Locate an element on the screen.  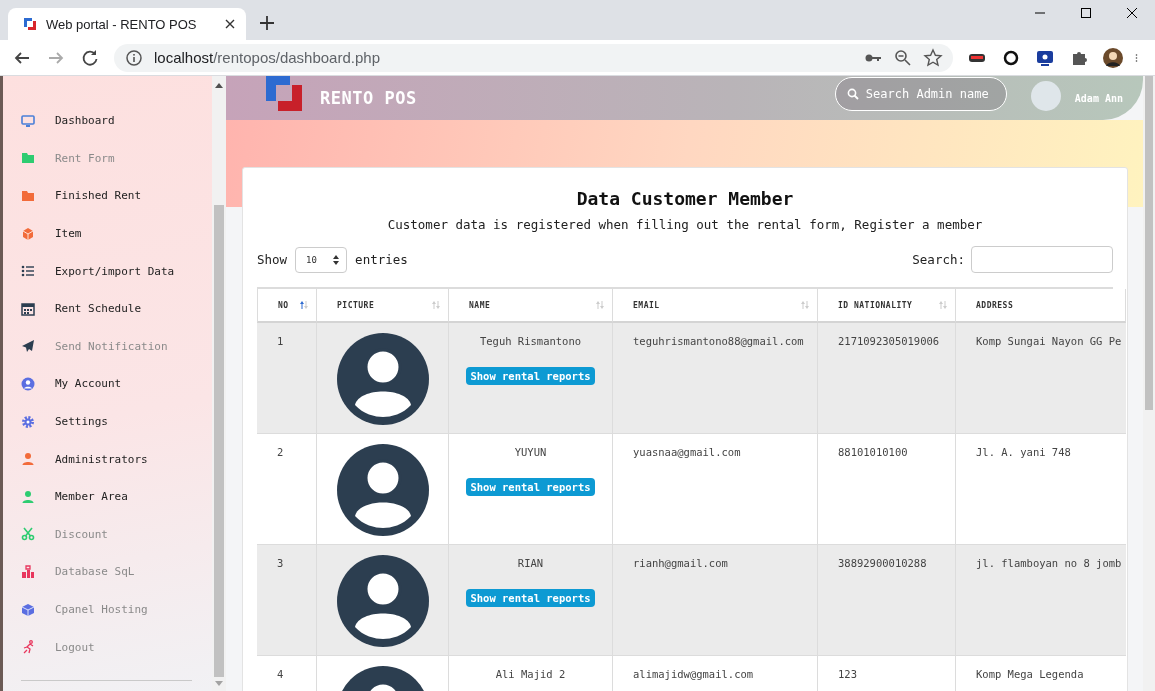
table-cell: 4 is located at coordinates (280, 674).